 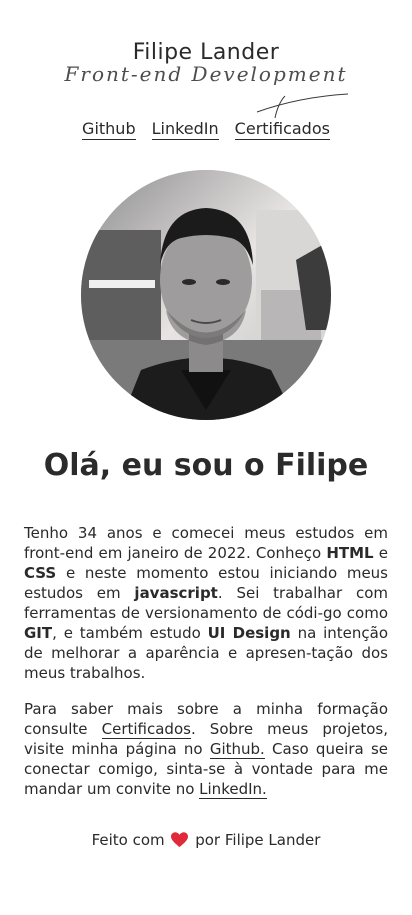 I want to click on skill-javascript: javascript, so click(x=176, y=593).